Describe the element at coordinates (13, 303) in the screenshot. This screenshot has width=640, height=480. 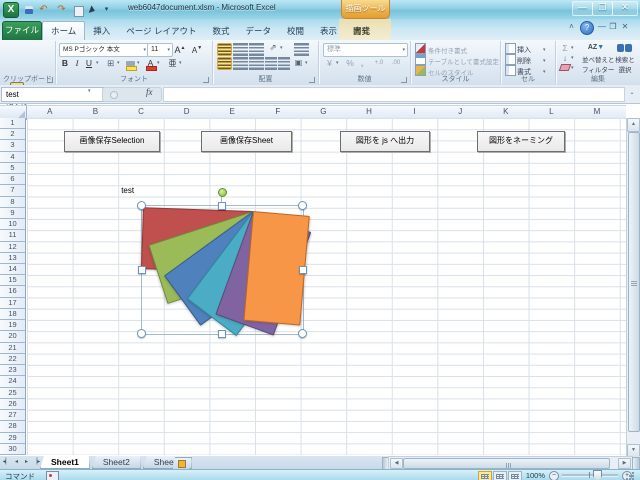
I see `row-header-17: 17` at that location.